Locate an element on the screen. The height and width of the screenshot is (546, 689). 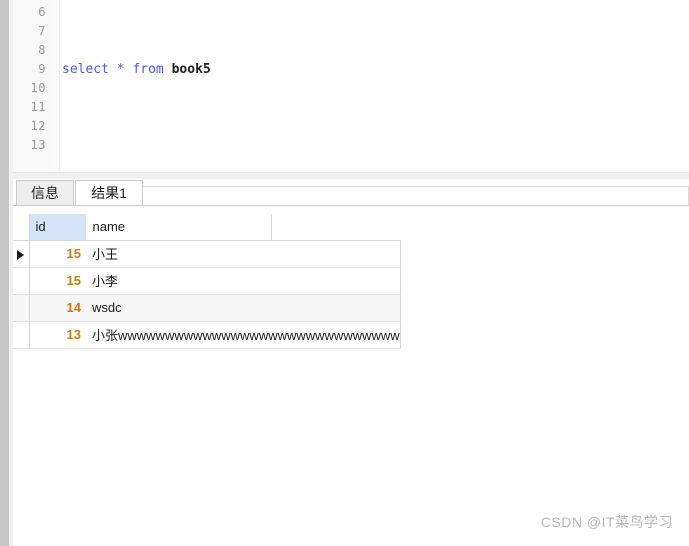
table-row: 15 小王 is located at coordinates (207, 254).